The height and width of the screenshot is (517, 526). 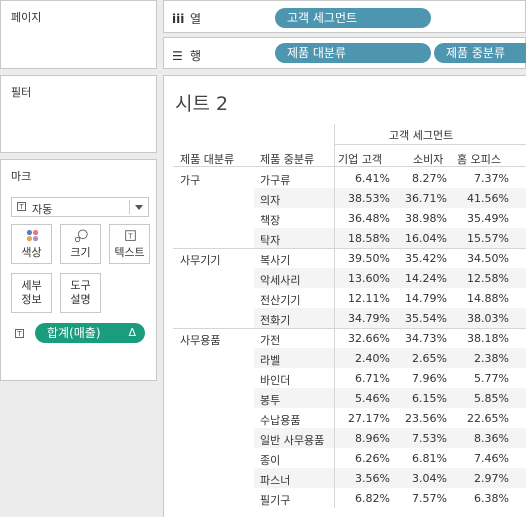 I want to click on value-cell: 14.24%, so click(x=420, y=278).